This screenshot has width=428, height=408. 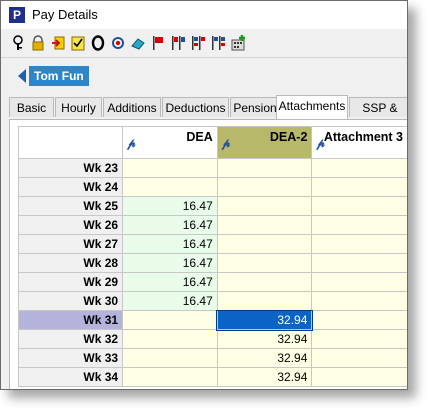 I want to click on back-arrow-icon, so click(x=22, y=76).